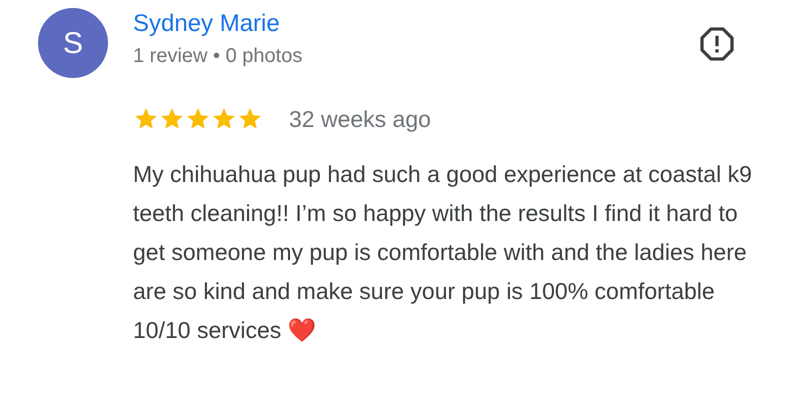 This screenshot has height=418, width=799. I want to click on reviewer-name: Sydney Marie, so click(217, 24).